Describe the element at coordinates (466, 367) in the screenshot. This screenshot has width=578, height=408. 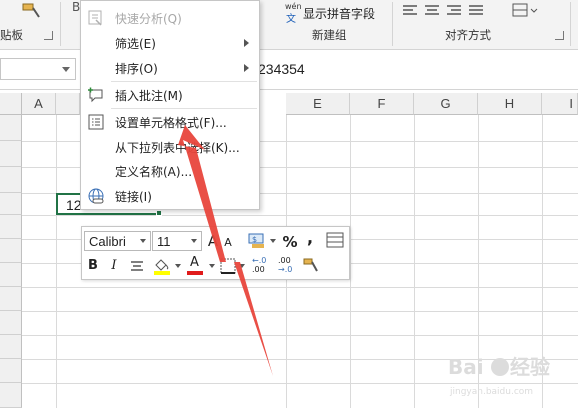
I see `svg-text: Bai` at that location.